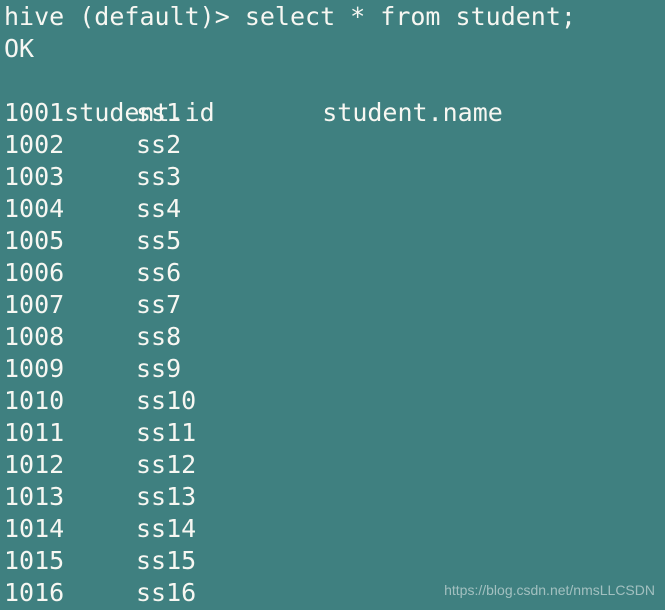 The height and width of the screenshot is (610, 665). Describe the element at coordinates (159, 272) in the screenshot. I see `row-cell-student-name: ss6` at that location.